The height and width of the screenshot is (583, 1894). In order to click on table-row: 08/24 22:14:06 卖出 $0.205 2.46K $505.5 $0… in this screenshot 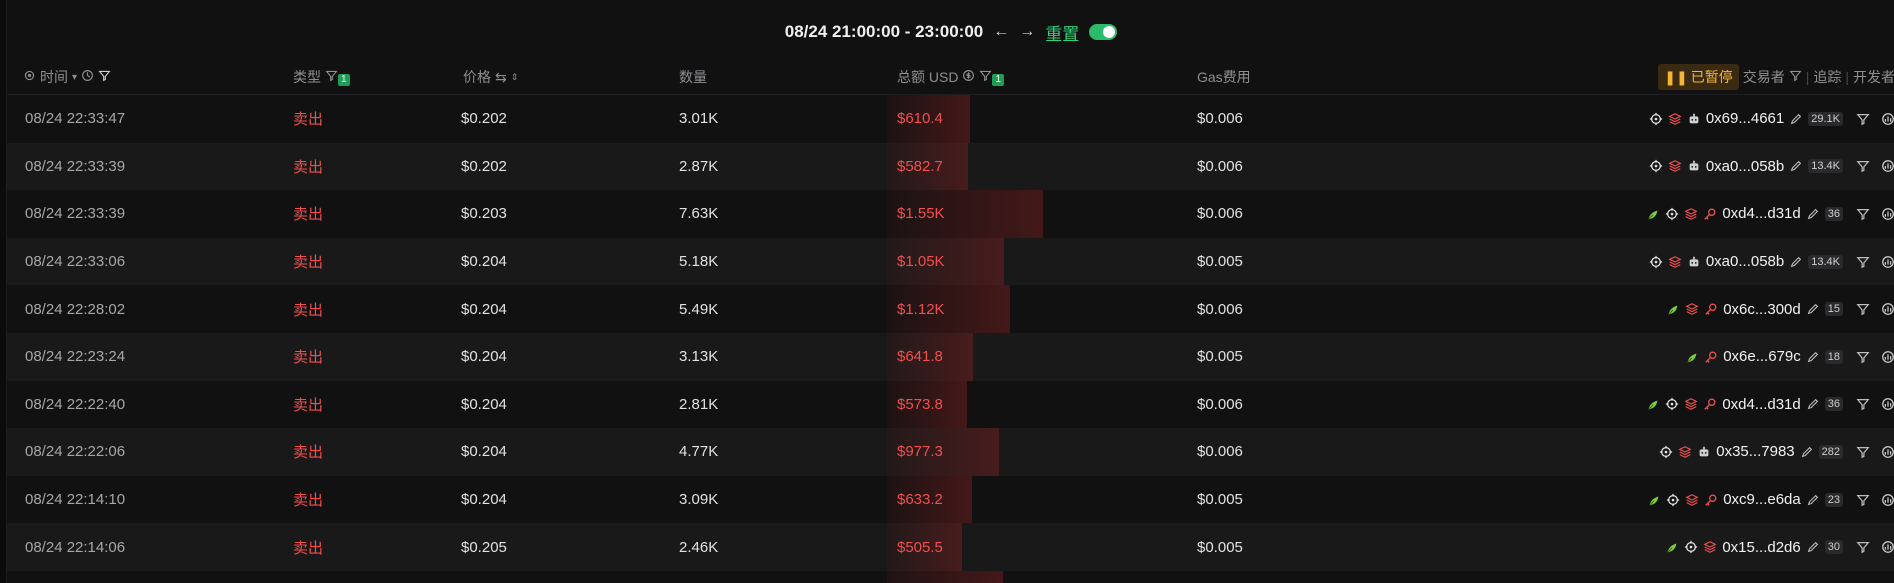, I will do `click(950, 547)`.